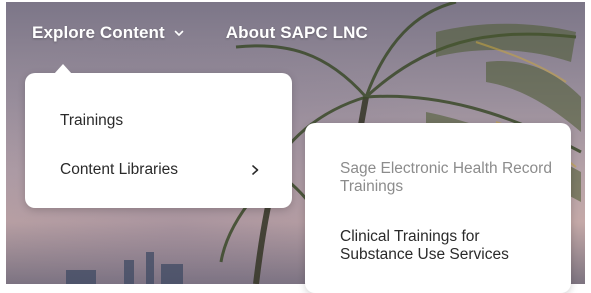 This screenshot has width=591, height=293. What do you see at coordinates (179, 33) in the screenshot?
I see `chevron-down-icon` at bounding box center [179, 33].